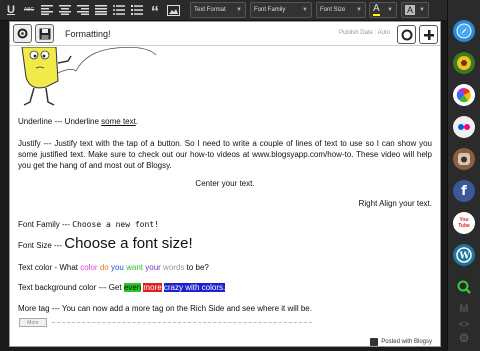 The height and width of the screenshot is (351, 480). What do you see at coordinates (71, 287) in the screenshot?
I see `bg-prefix: Text background color --- Get` at bounding box center [71, 287].